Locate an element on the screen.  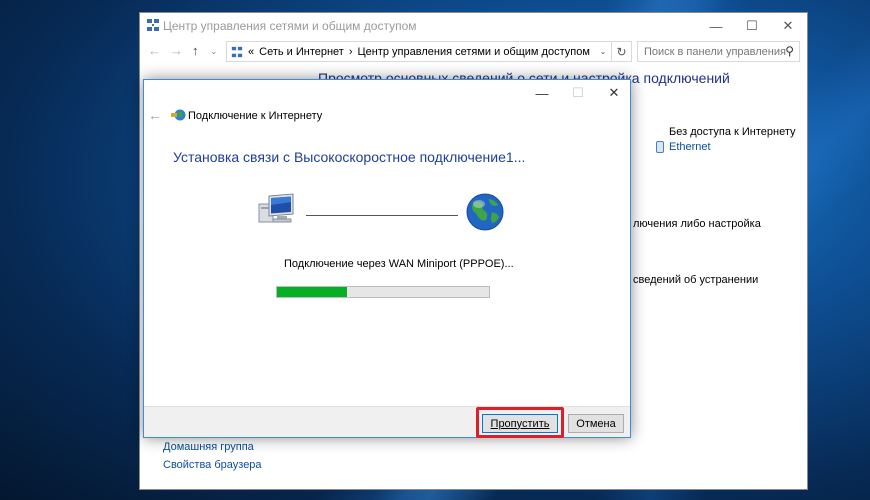
cp-window-title: Центр управления сетями и общим доступом is located at coordinates (290, 26).